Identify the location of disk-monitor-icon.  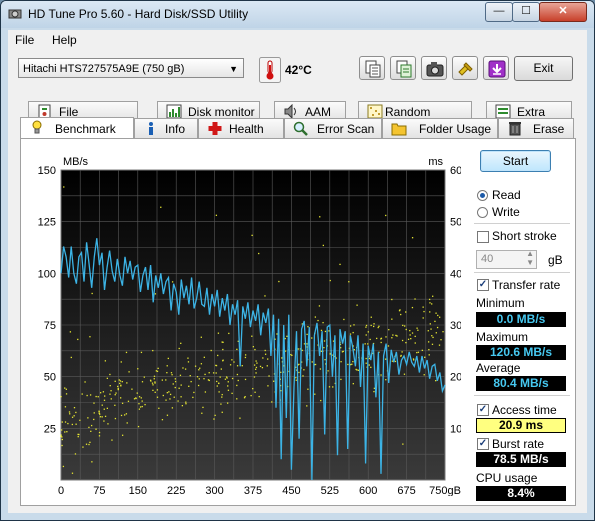
(174, 111).